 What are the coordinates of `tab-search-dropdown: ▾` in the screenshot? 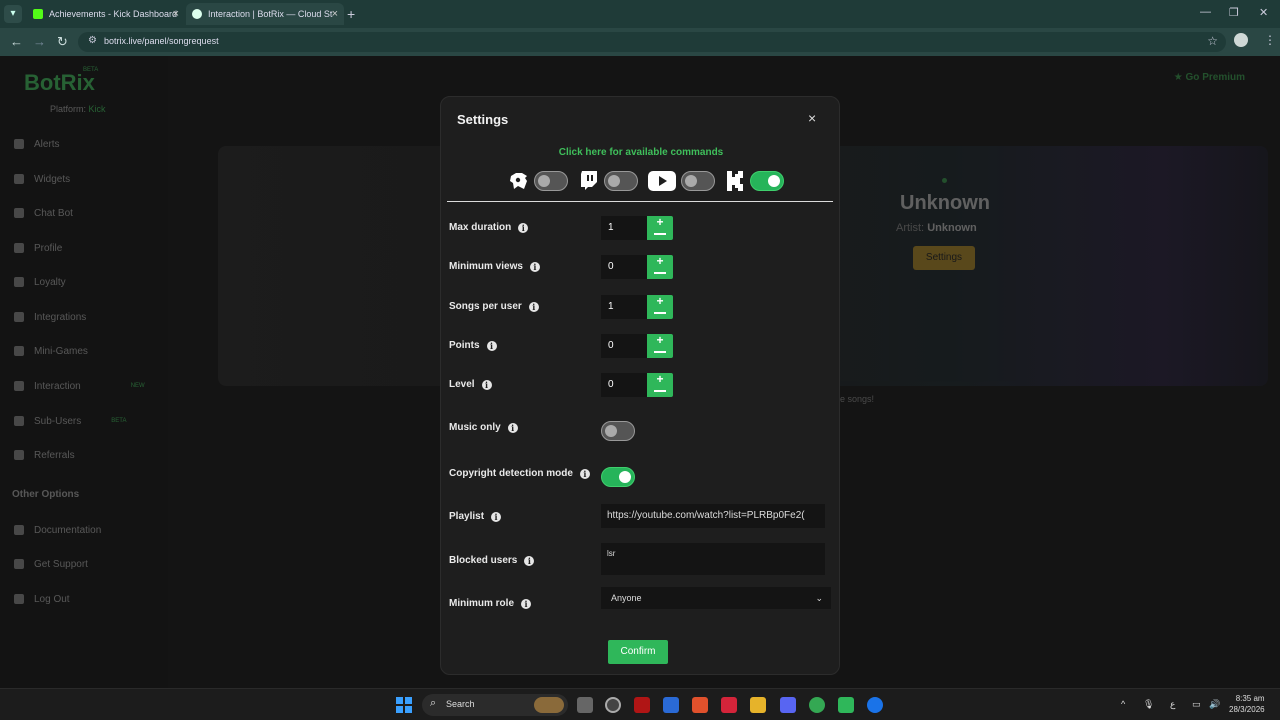 It's located at (13, 14).